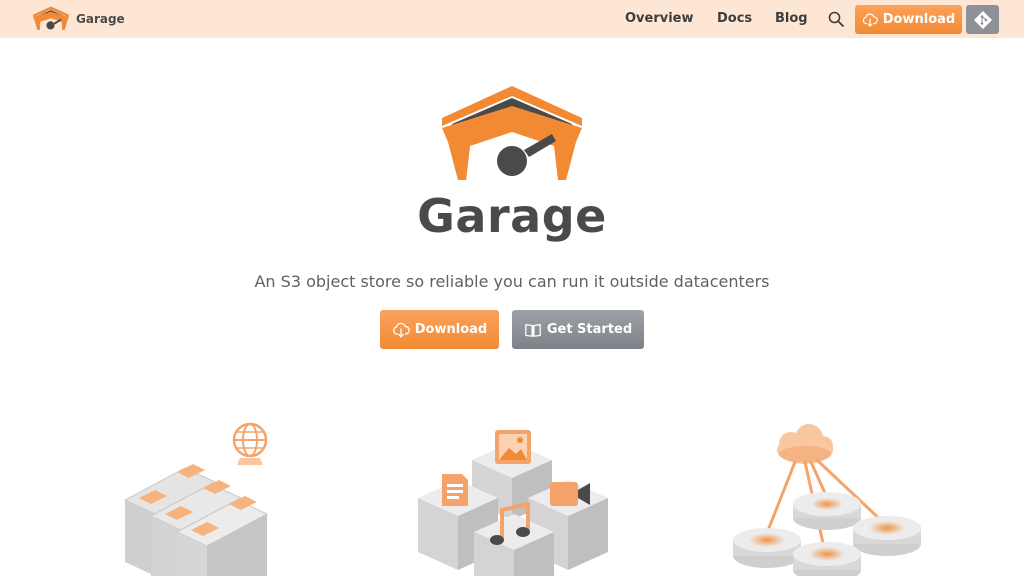  I want to click on search-icon, so click(836, 19).